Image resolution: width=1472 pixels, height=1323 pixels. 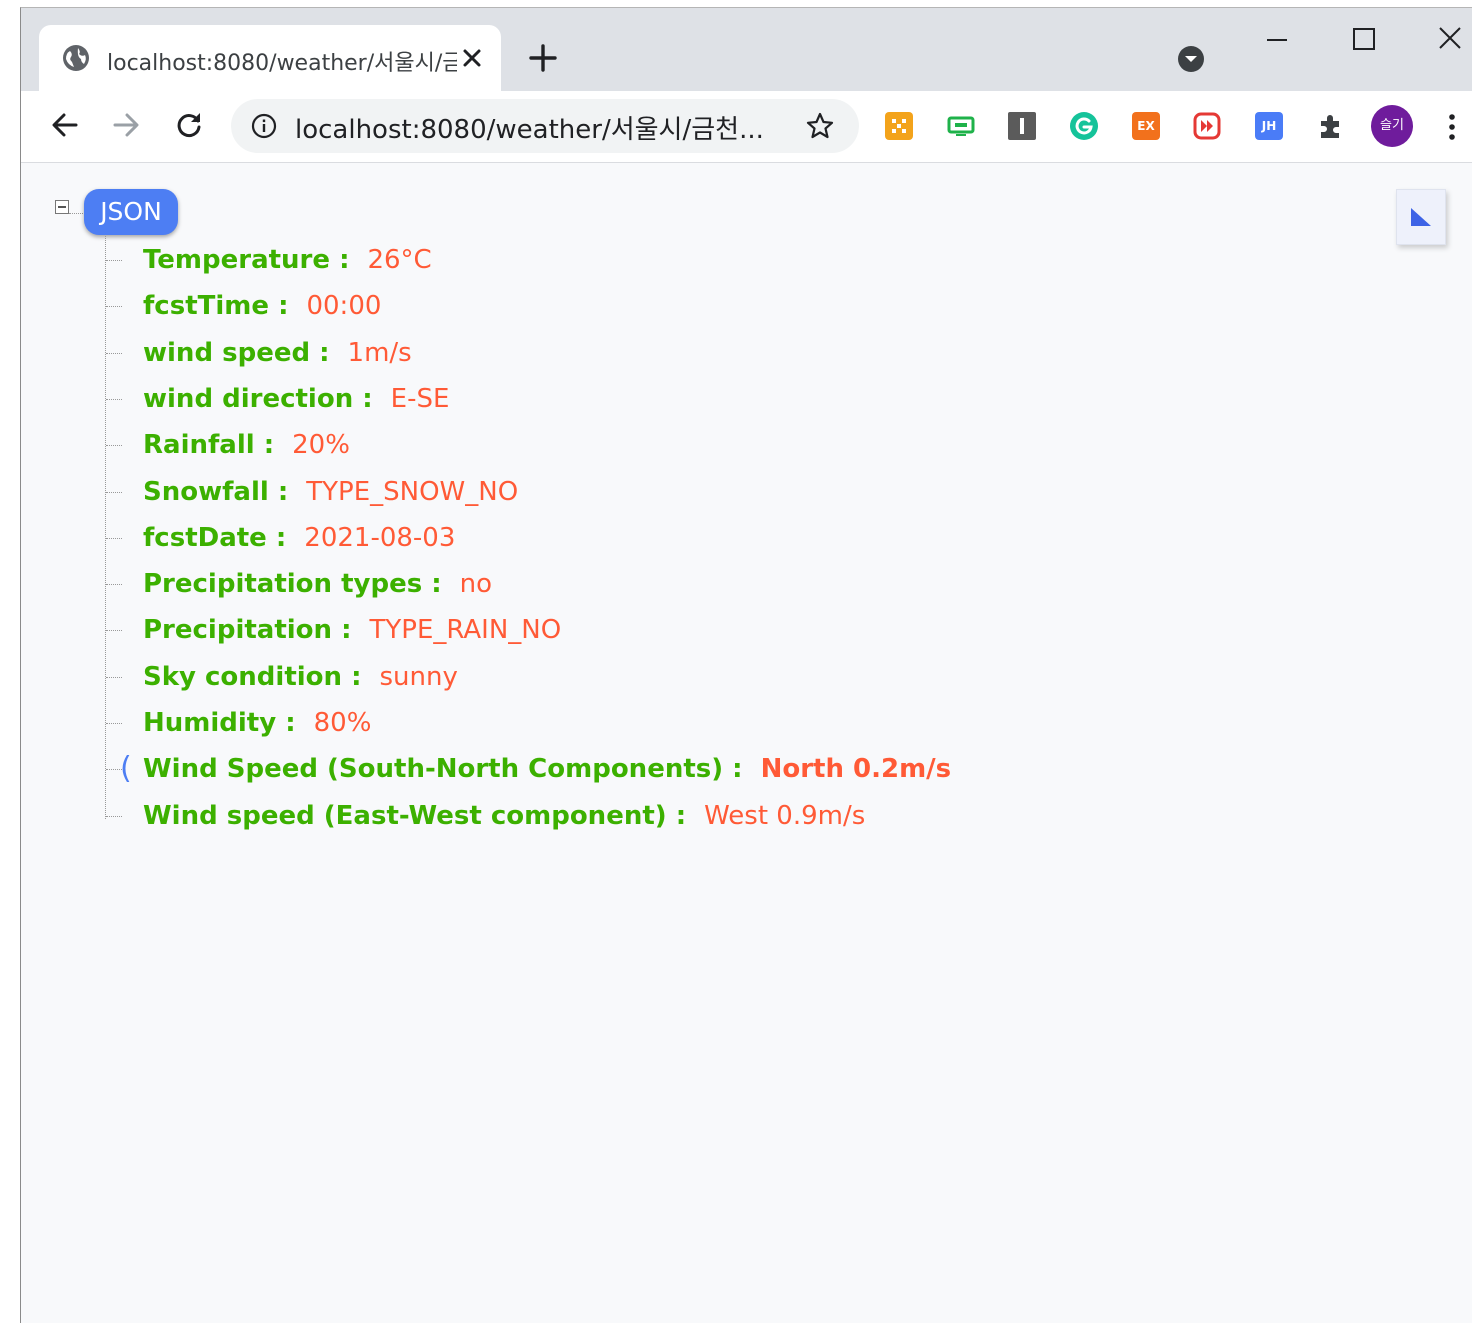 I want to click on json-key-text: wind speed, so click(x=227, y=352).